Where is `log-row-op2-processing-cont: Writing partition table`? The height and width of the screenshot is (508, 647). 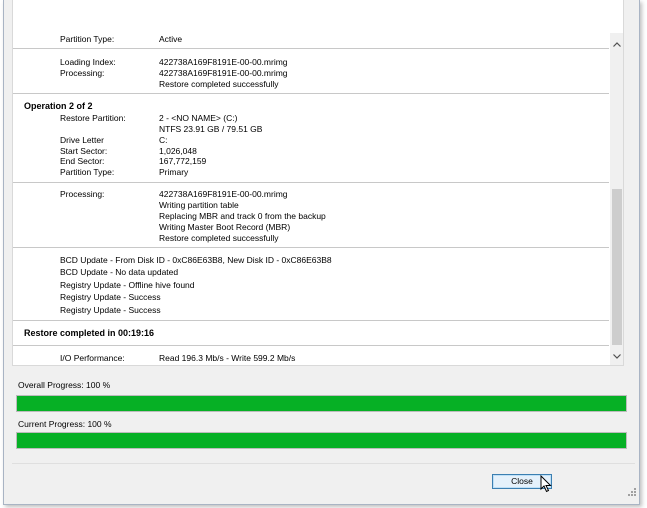 log-row-op2-processing-cont: Writing partition table is located at coordinates (311, 205).